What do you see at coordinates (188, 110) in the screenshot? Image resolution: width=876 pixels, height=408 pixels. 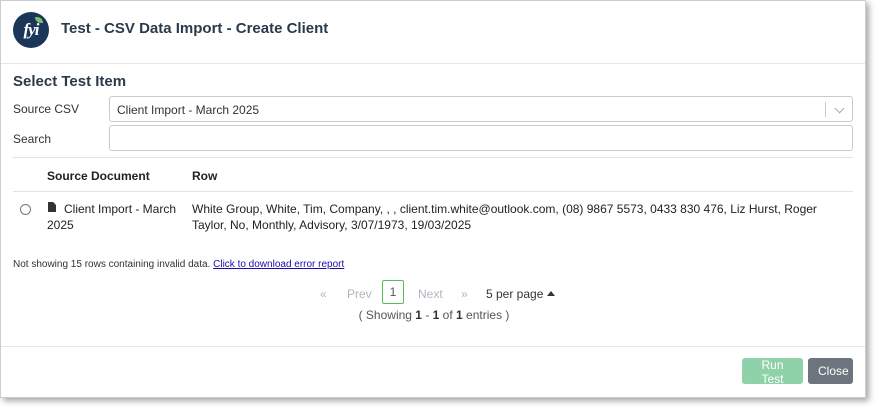 I see `source-csv-value: Client Import - March 2025` at bounding box center [188, 110].